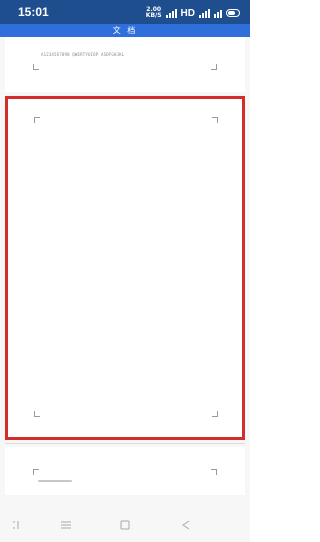 Image resolution: width=320 pixels, height=542 pixels. Describe the element at coordinates (186, 525) in the screenshot. I see `recent-icon` at that location.